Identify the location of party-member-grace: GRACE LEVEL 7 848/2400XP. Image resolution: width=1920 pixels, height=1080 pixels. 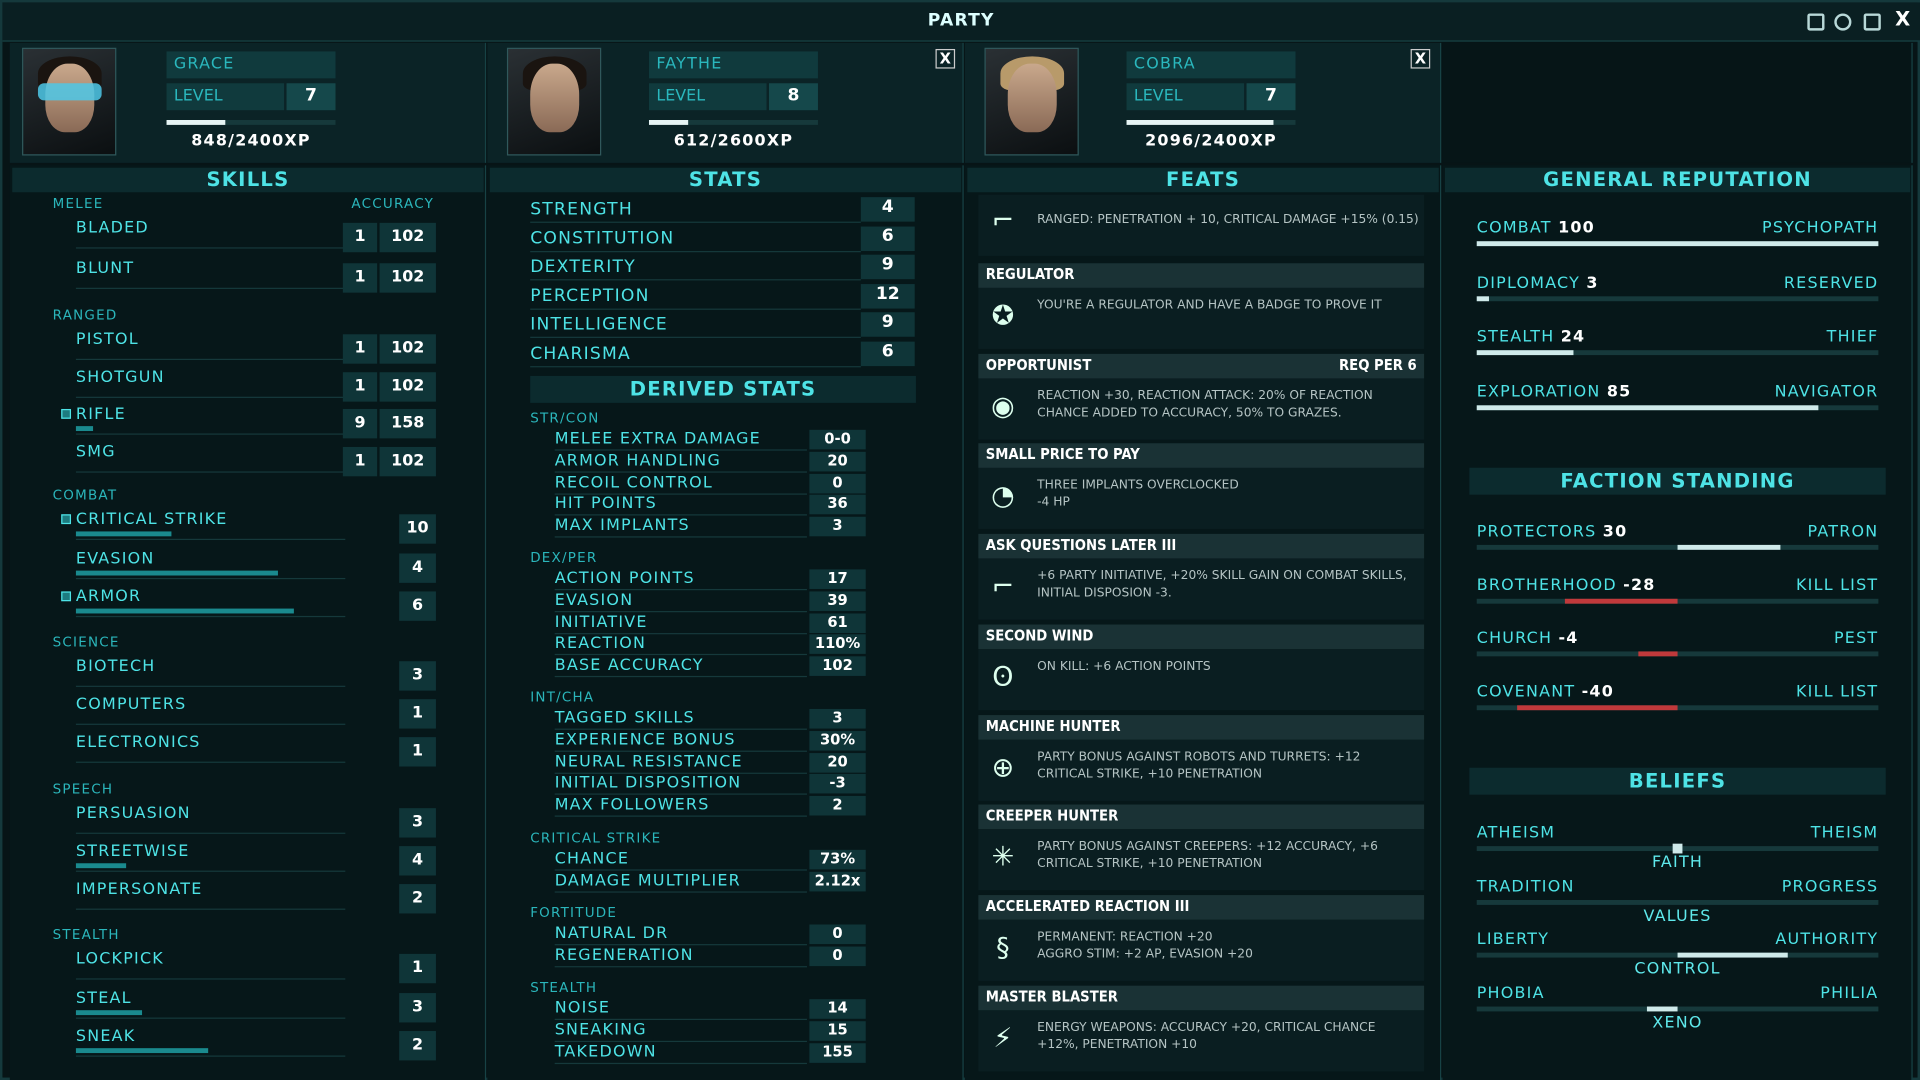
(248, 102).